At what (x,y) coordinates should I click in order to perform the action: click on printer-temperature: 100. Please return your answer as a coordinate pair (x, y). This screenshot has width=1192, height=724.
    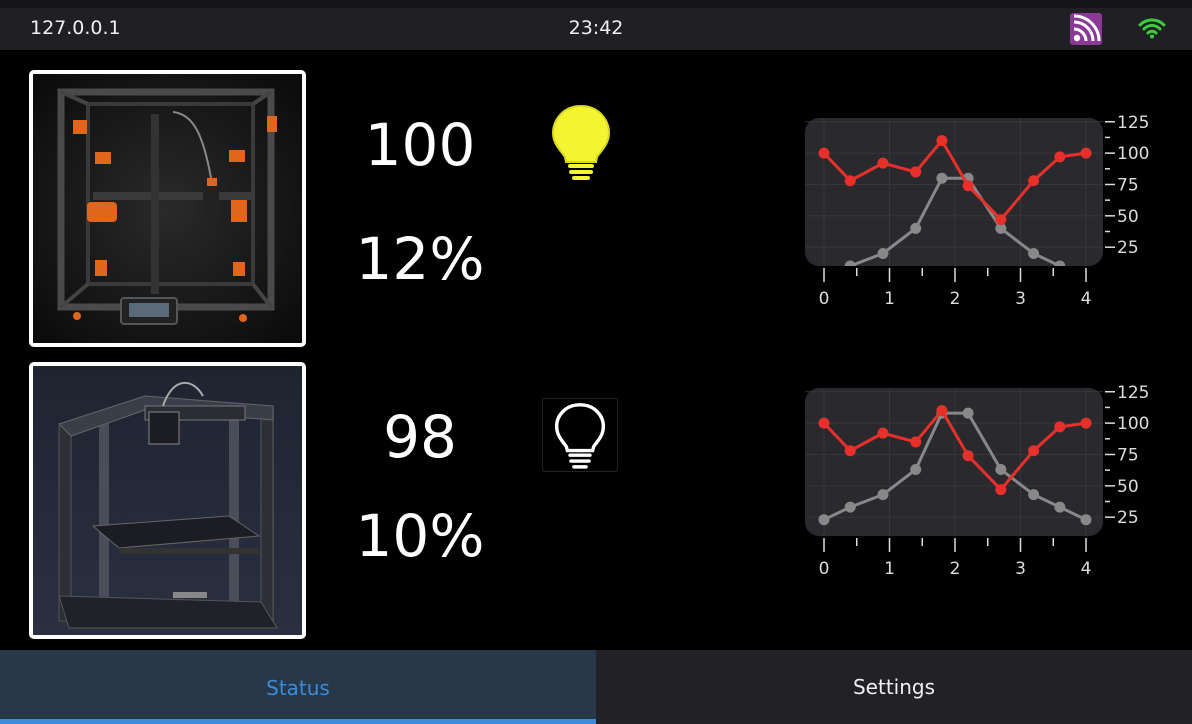
    Looking at the image, I should click on (420, 145).